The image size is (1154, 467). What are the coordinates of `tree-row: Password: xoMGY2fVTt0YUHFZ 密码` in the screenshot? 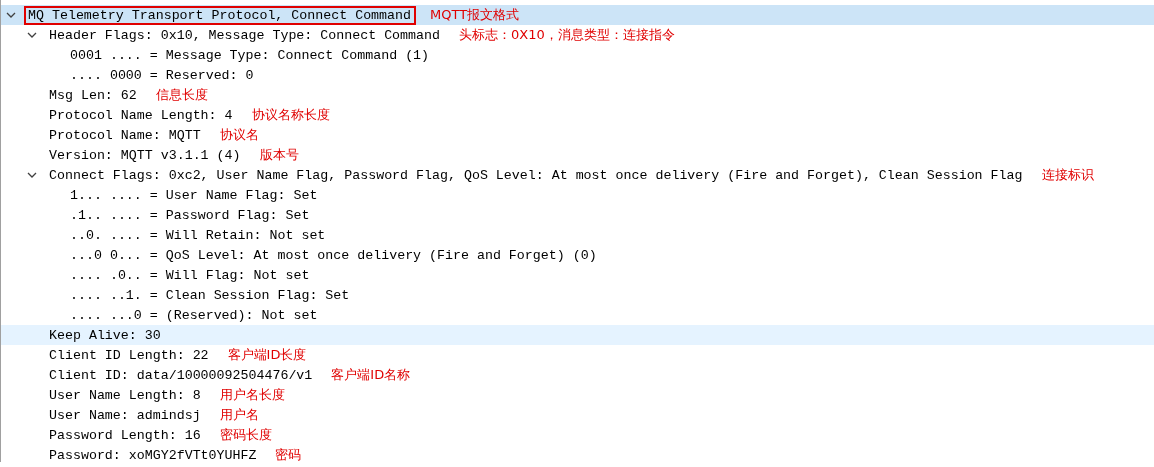 It's located at (577, 453).